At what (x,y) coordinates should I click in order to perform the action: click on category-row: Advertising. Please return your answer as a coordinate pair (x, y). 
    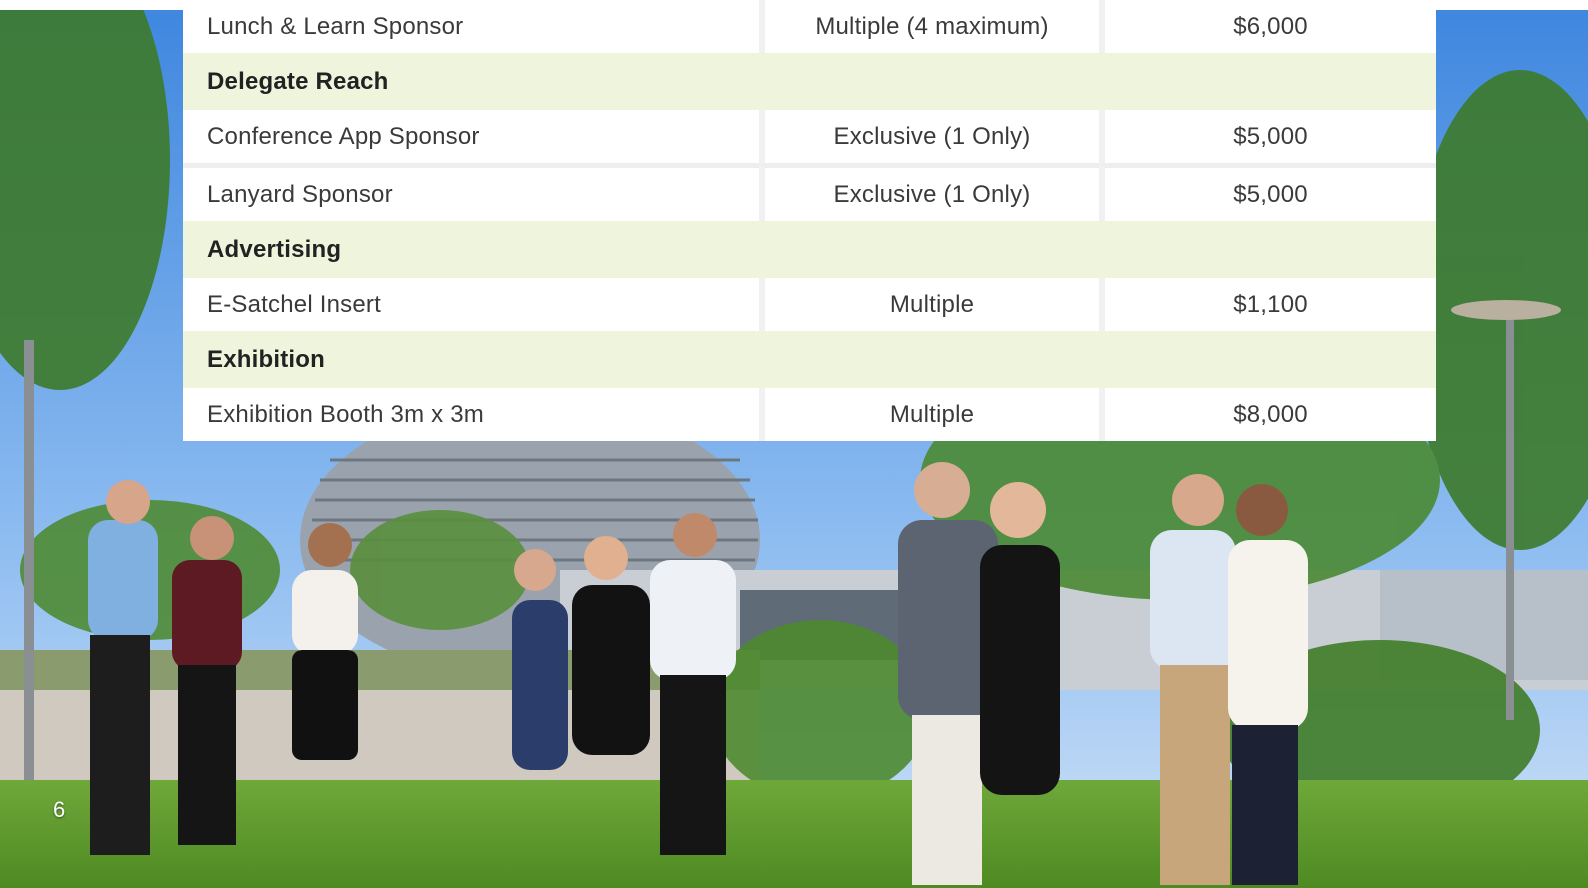
    Looking at the image, I should click on (809, 249).